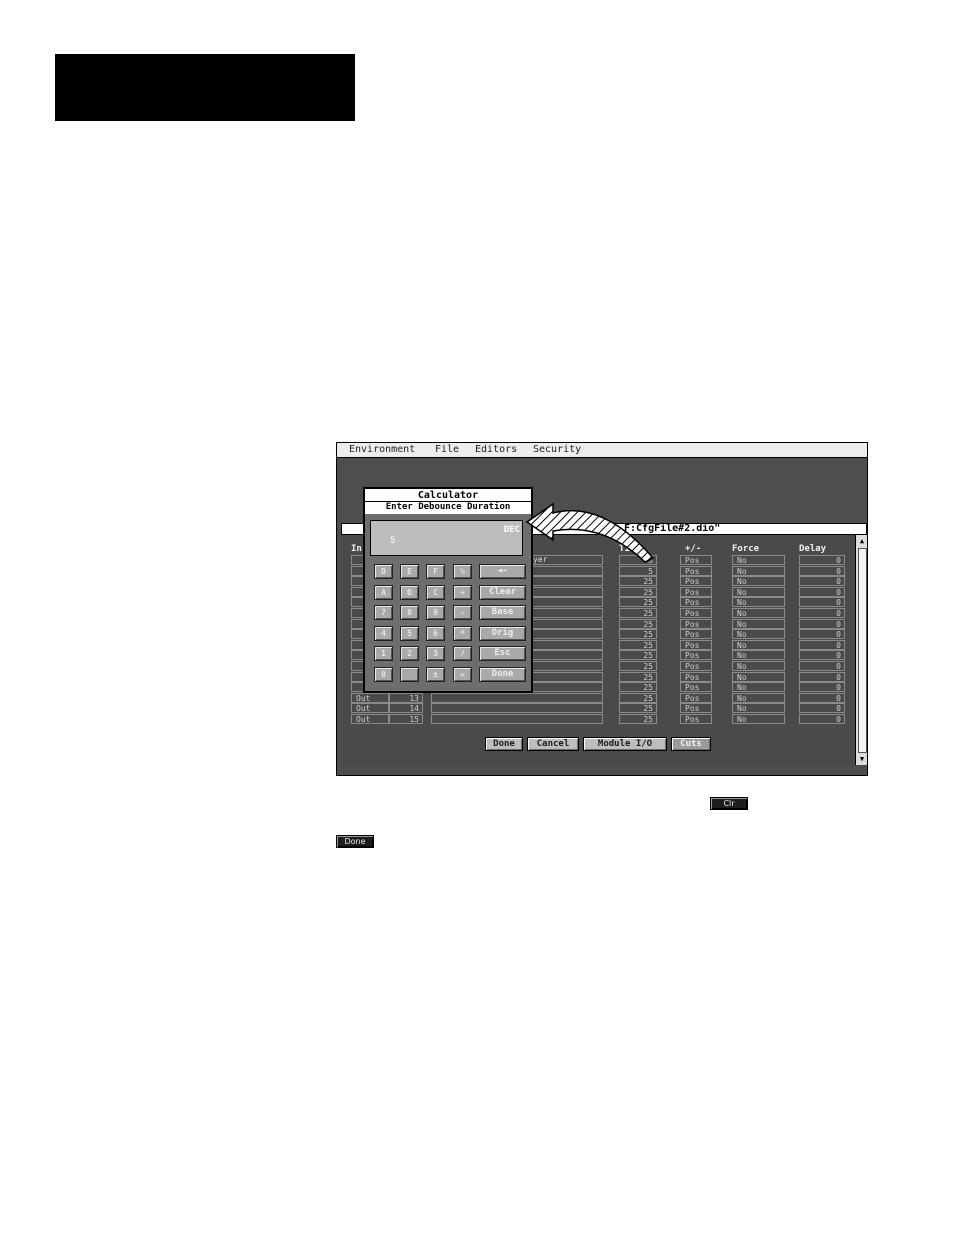 This screenshot has width=954, height=1235. What do you see at coordinates (502, 571) in the screenshot?
I see `calc-function-key: ◄-` at bounding box center [502, 571].